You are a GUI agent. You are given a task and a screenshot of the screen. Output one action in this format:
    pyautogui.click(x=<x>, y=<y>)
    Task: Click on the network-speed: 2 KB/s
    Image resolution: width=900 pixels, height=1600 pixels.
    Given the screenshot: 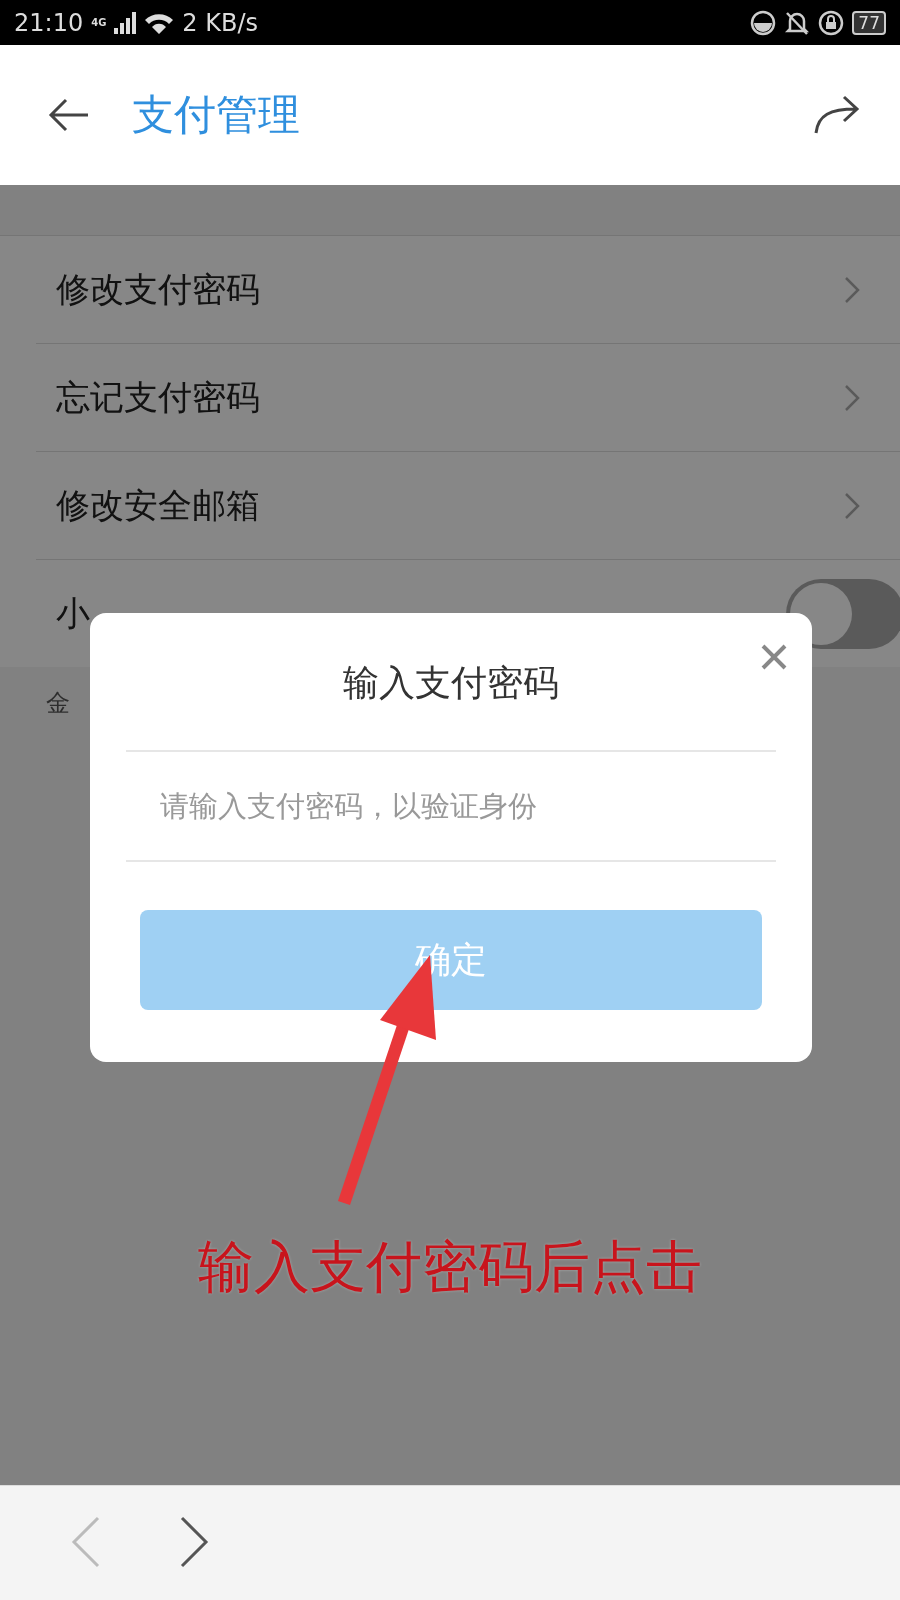 What is the action you would take?
    pyautogui.click(x=220, y=22)
    